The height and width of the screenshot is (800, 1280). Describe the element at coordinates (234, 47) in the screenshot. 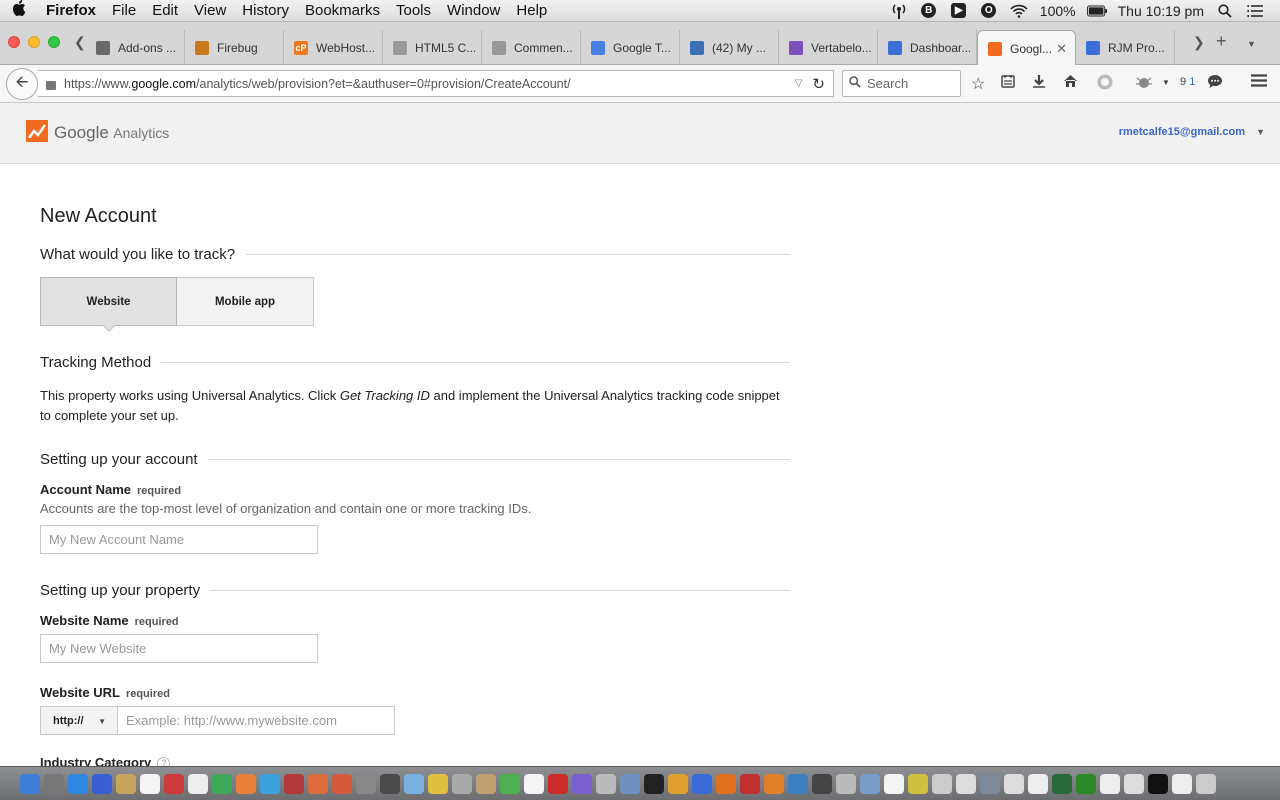

I see `browser-tab: Firebug` at that location.